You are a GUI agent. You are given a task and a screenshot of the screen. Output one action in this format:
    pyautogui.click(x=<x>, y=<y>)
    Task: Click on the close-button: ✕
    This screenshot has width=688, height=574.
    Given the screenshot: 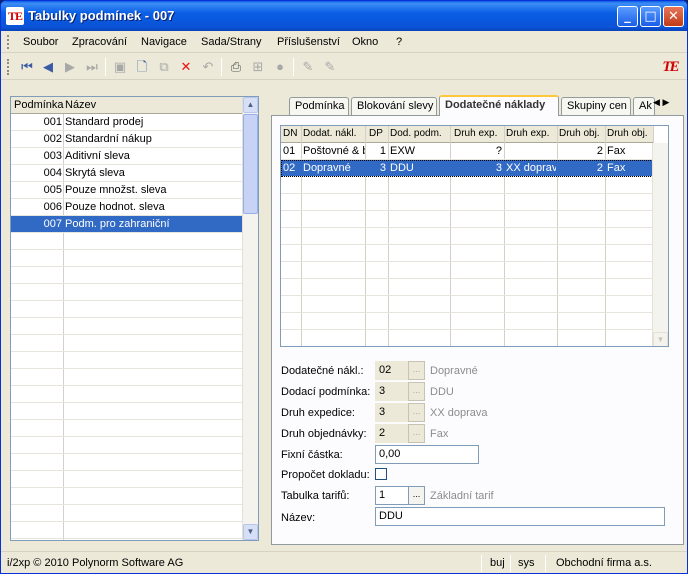 What is the action you would take?
    pyautogui.click(x=673, y=16)
    